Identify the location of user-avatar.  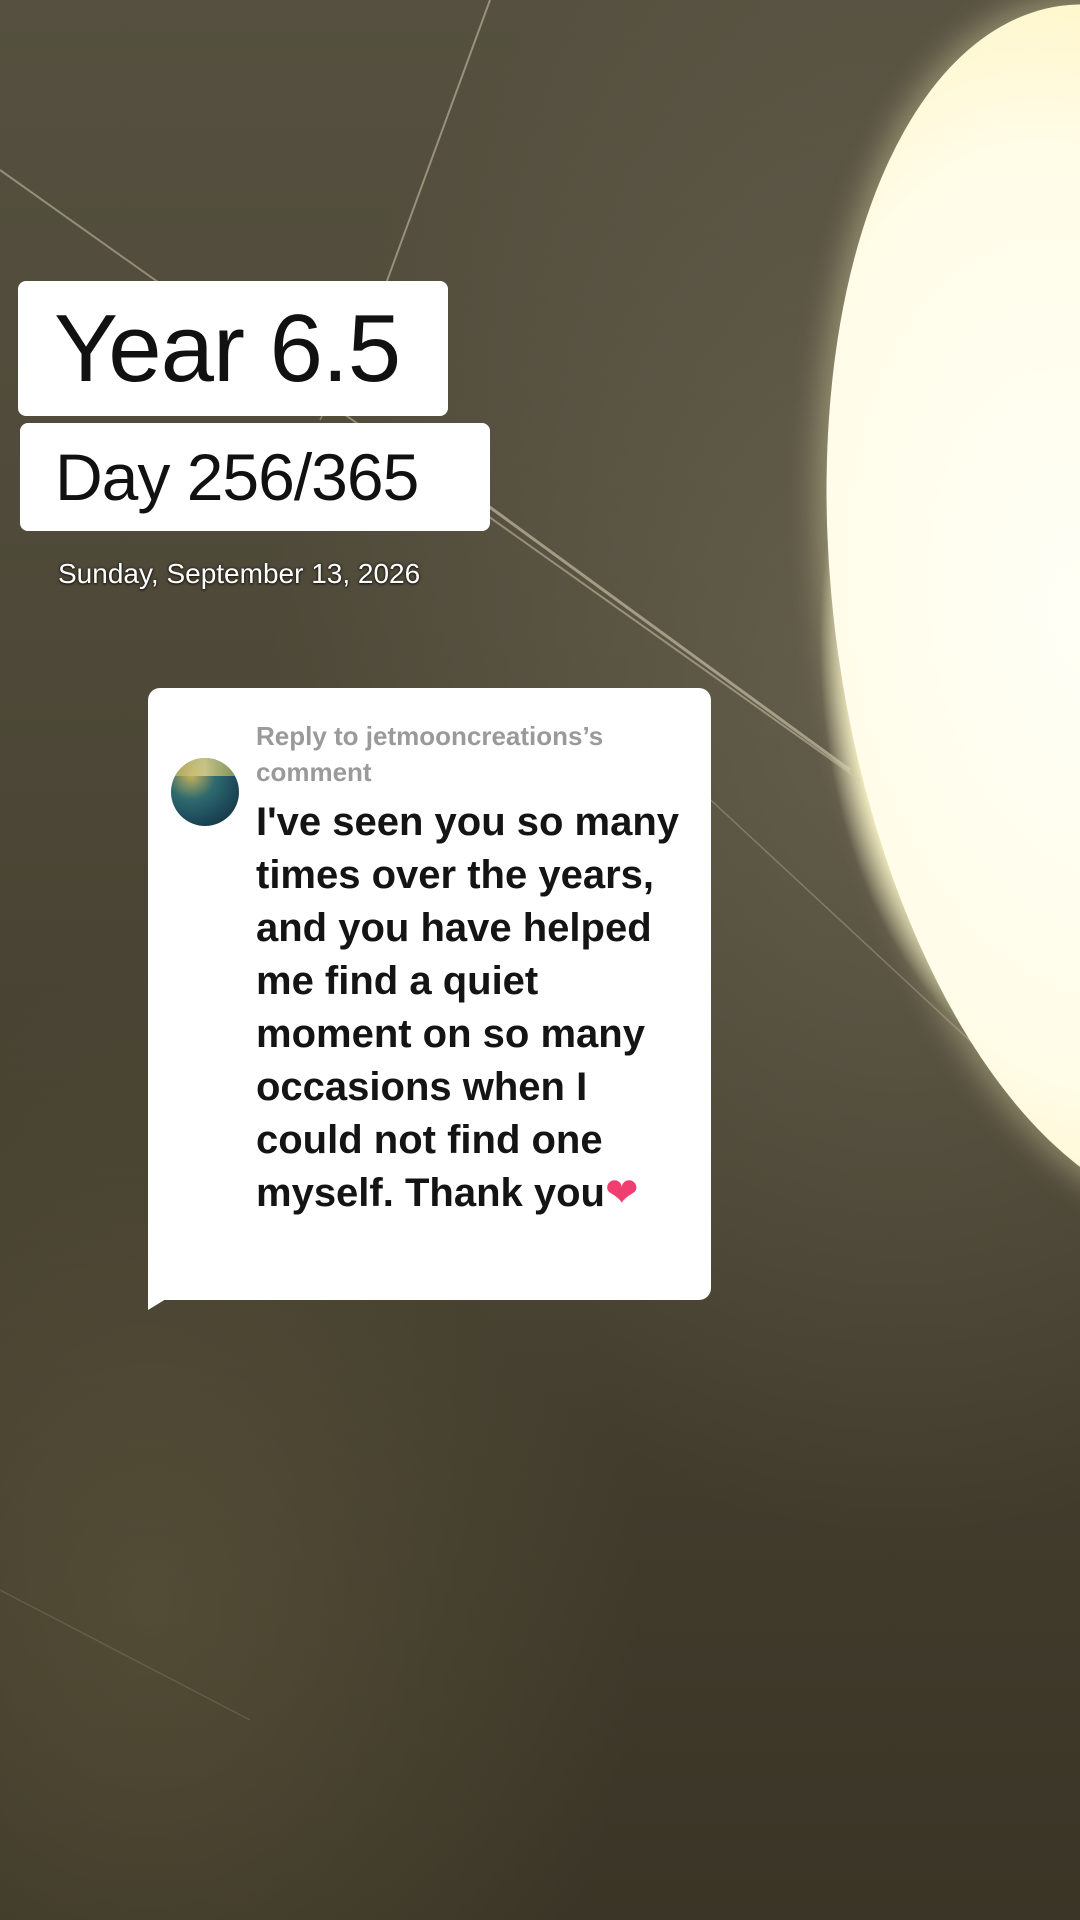
(205, 792).